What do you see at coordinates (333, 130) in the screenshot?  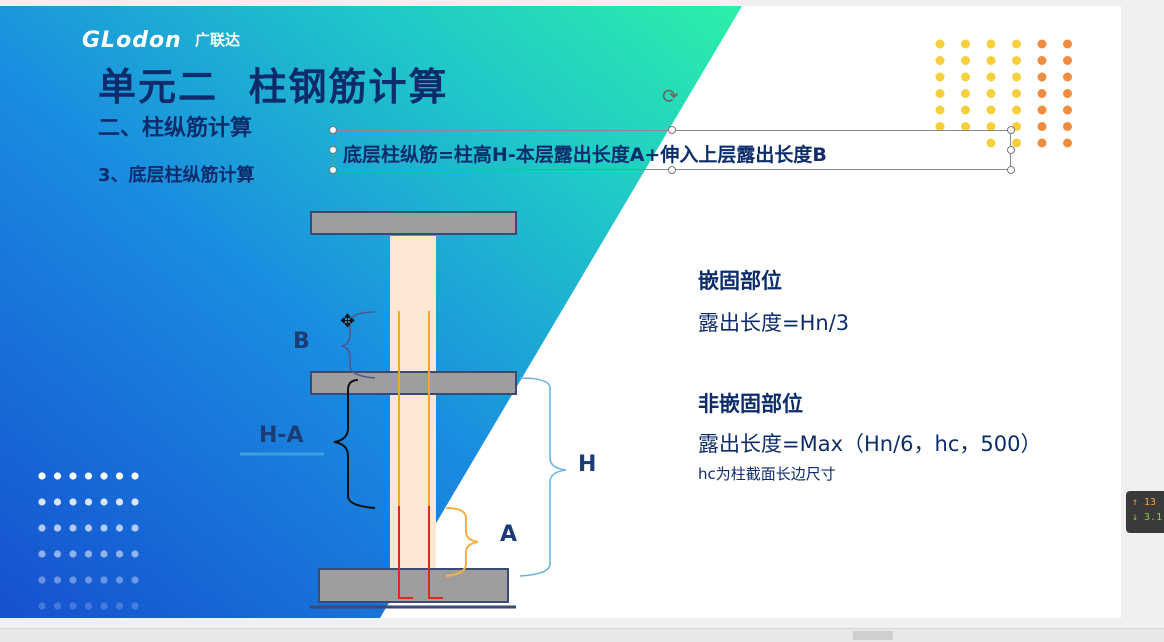 I see `resize-handle-top-left` at bounding box center [333, 130].